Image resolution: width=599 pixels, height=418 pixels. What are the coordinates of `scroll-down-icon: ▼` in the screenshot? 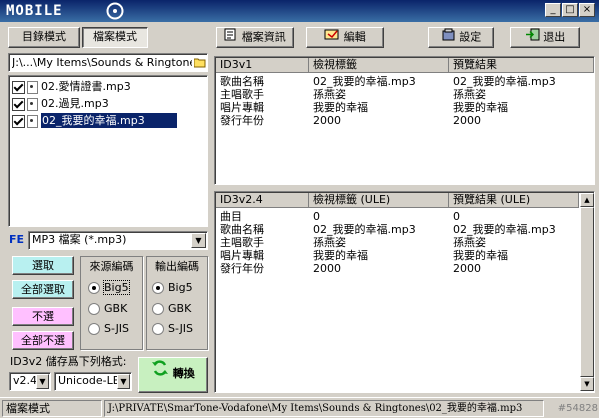 It's located at (587, 384).